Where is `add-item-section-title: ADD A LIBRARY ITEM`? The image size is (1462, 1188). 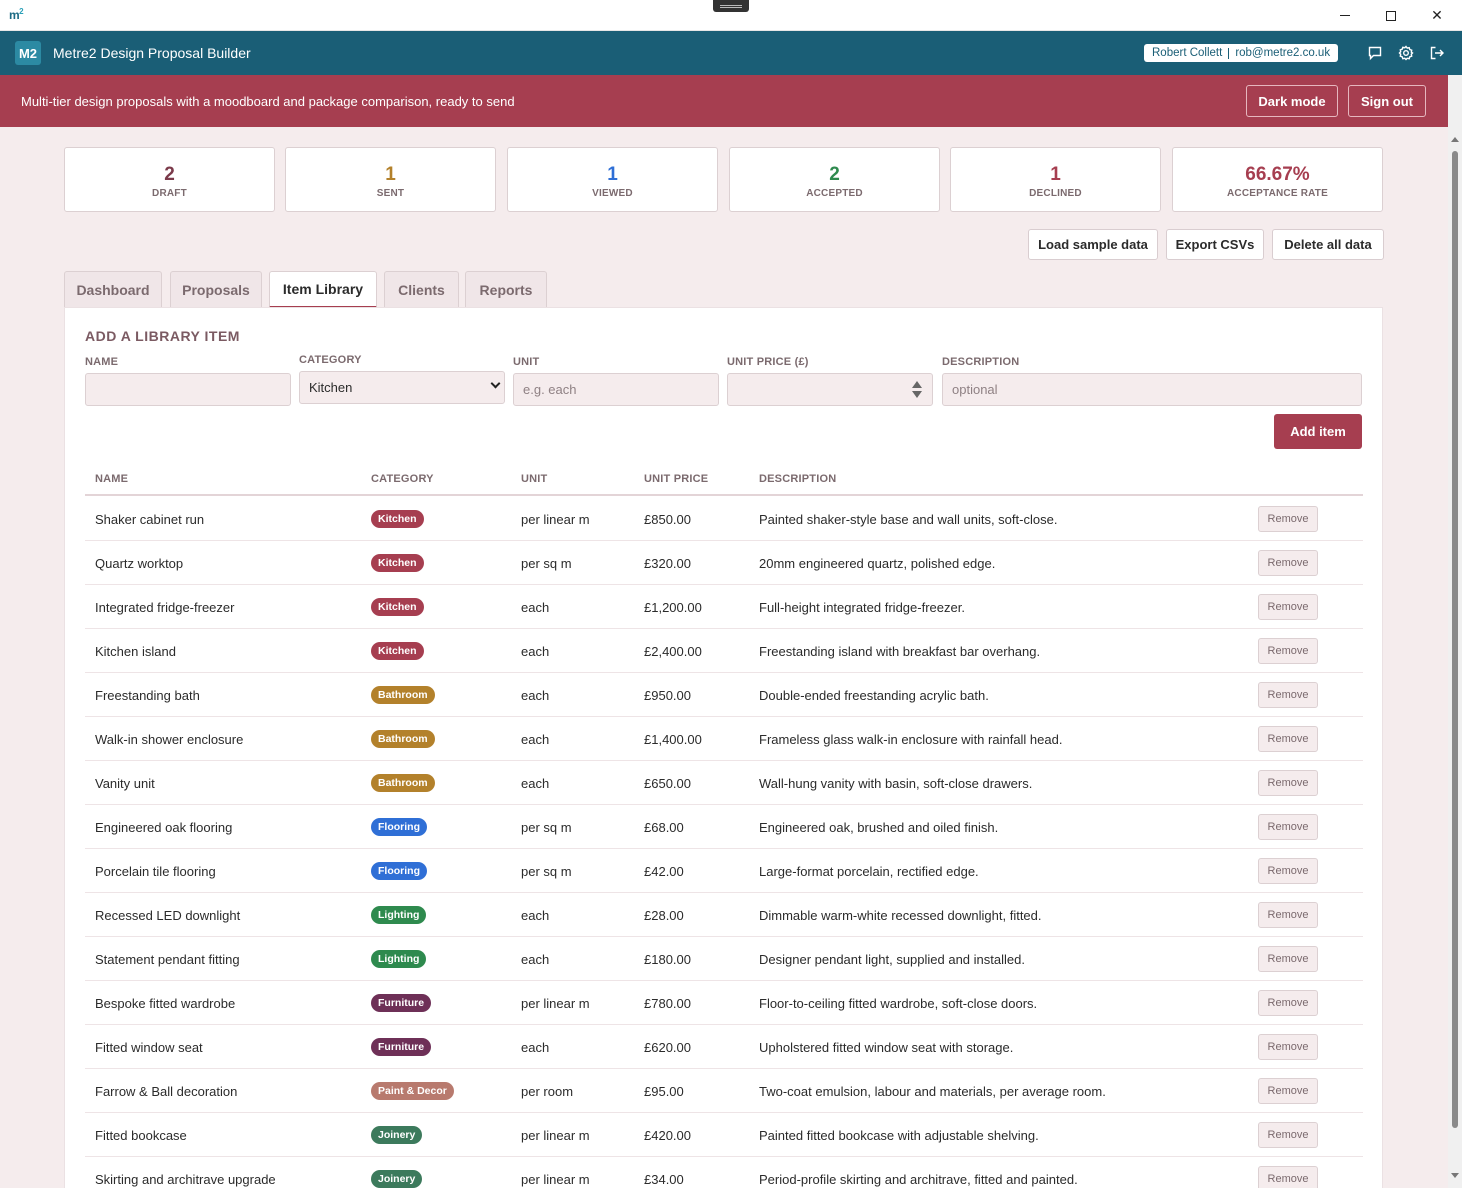 add-item-section-title: ADD A LIBRARY ITEM is located at coordinates (162, 336).